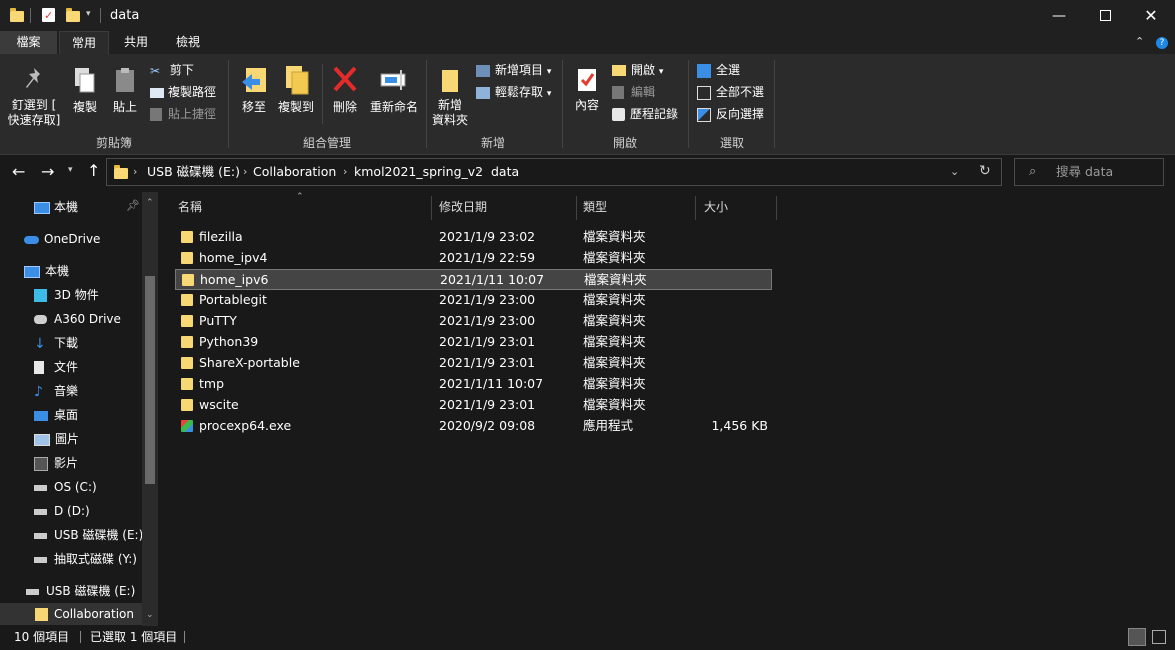 This screenshot has height=650, width=1175. I want to click on paste-button: 貼上, so click(125, 90).